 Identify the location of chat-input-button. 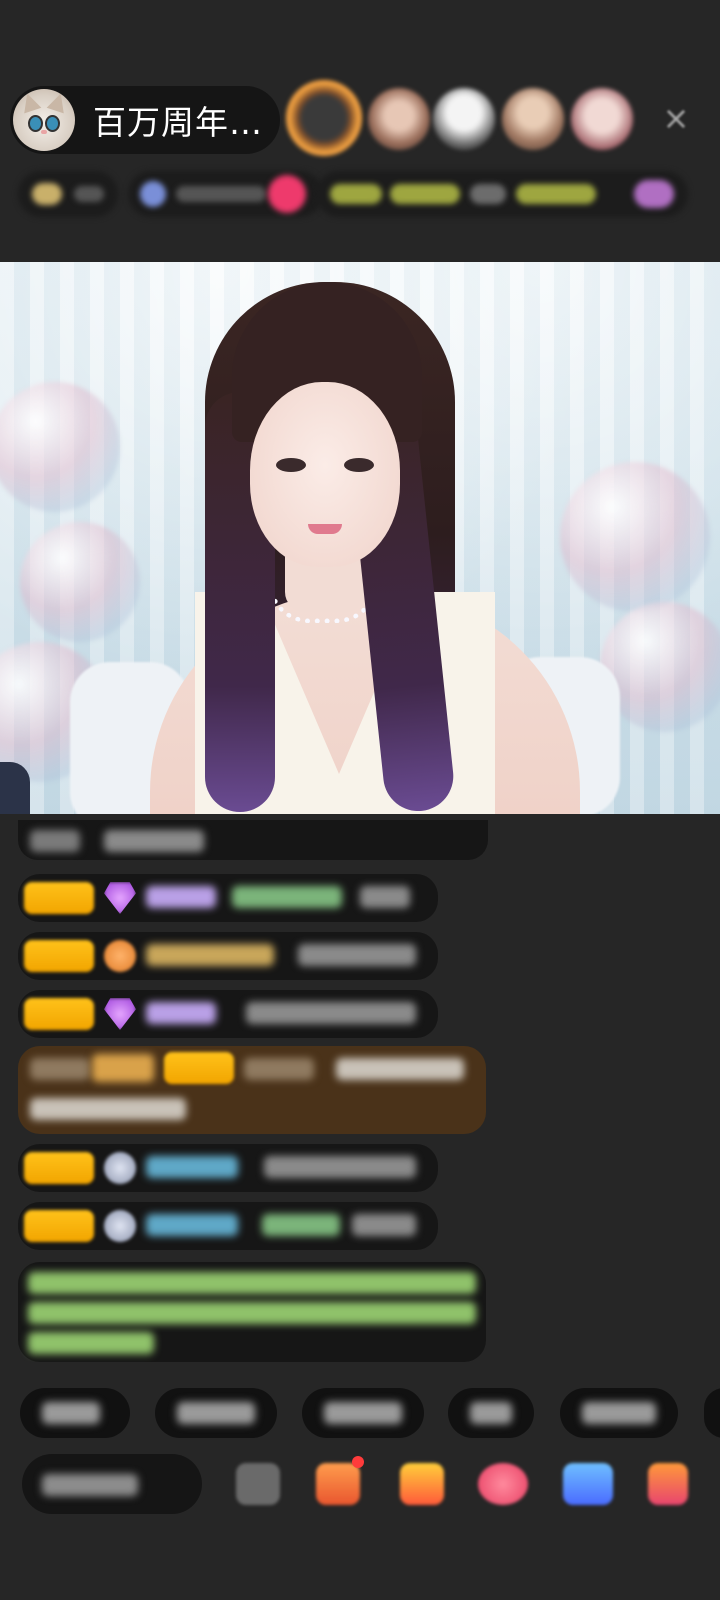
(112, 1484).